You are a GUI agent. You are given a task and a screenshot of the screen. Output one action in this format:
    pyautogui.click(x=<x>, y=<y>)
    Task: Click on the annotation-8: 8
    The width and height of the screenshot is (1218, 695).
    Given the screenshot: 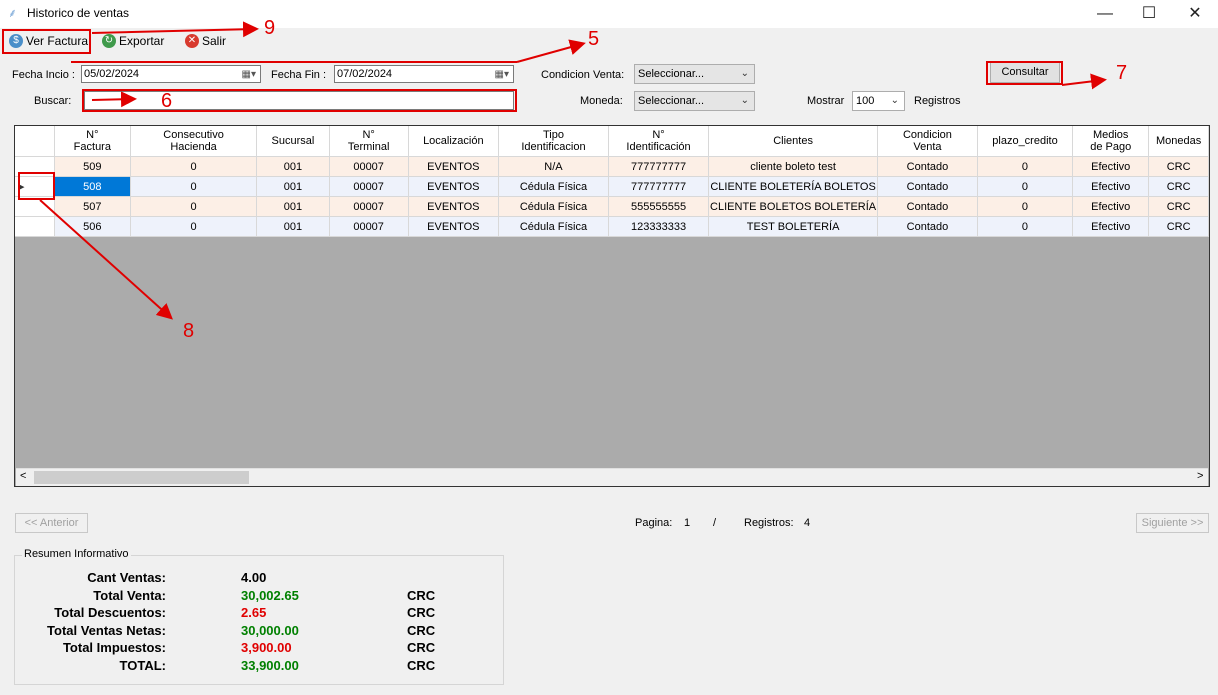 What is the action you would take?
    pyautogui.click(x=189, y=331)
    